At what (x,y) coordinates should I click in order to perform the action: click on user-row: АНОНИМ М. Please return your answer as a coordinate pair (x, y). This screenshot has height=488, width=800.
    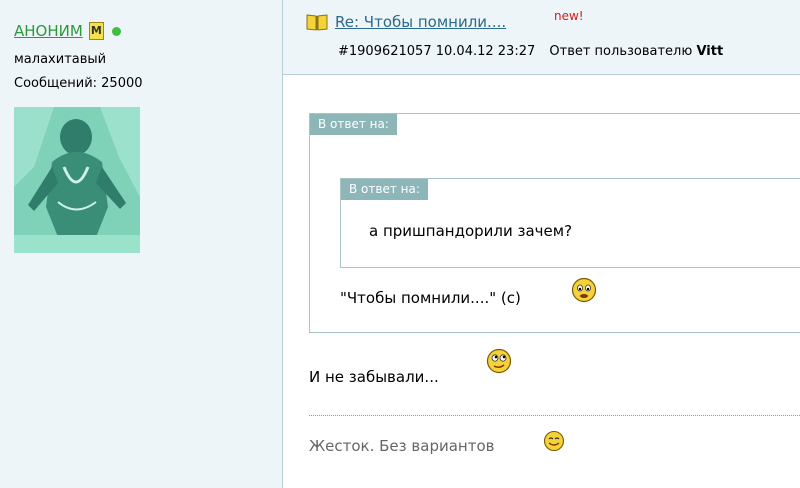
    Looking at the image, I should click on (67, 31).